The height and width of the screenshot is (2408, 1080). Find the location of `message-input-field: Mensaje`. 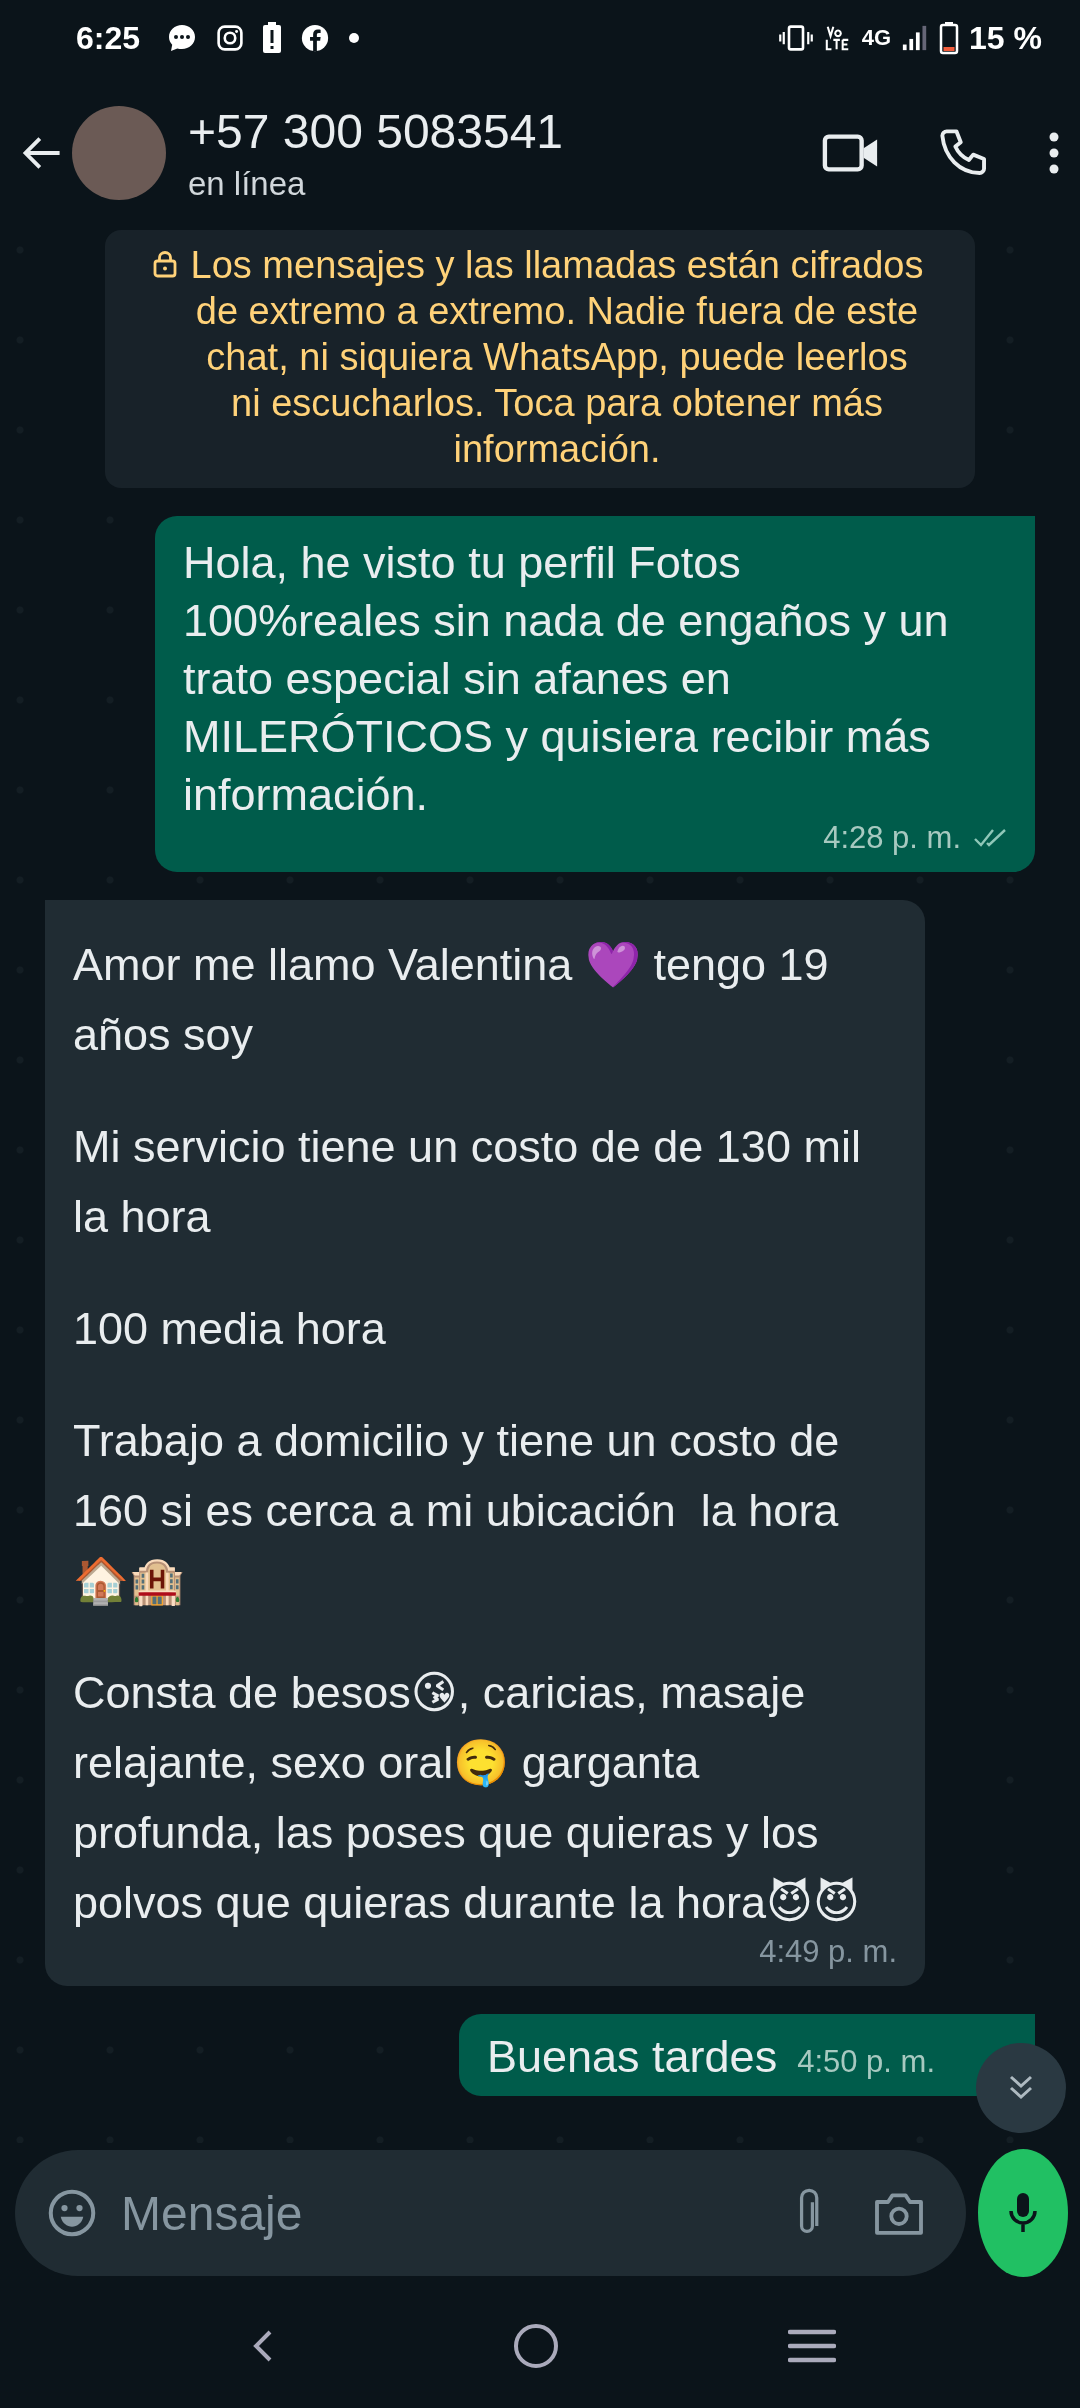

message-input-field: Mensaje is located at coordinates (431, 2213).